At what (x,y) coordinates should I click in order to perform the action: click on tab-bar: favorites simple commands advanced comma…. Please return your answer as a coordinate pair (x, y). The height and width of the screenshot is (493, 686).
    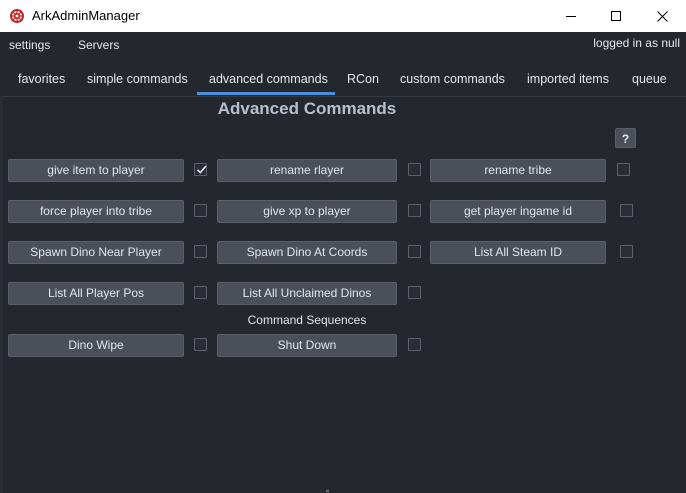
    Looking at the image, I should click on (343, 80).